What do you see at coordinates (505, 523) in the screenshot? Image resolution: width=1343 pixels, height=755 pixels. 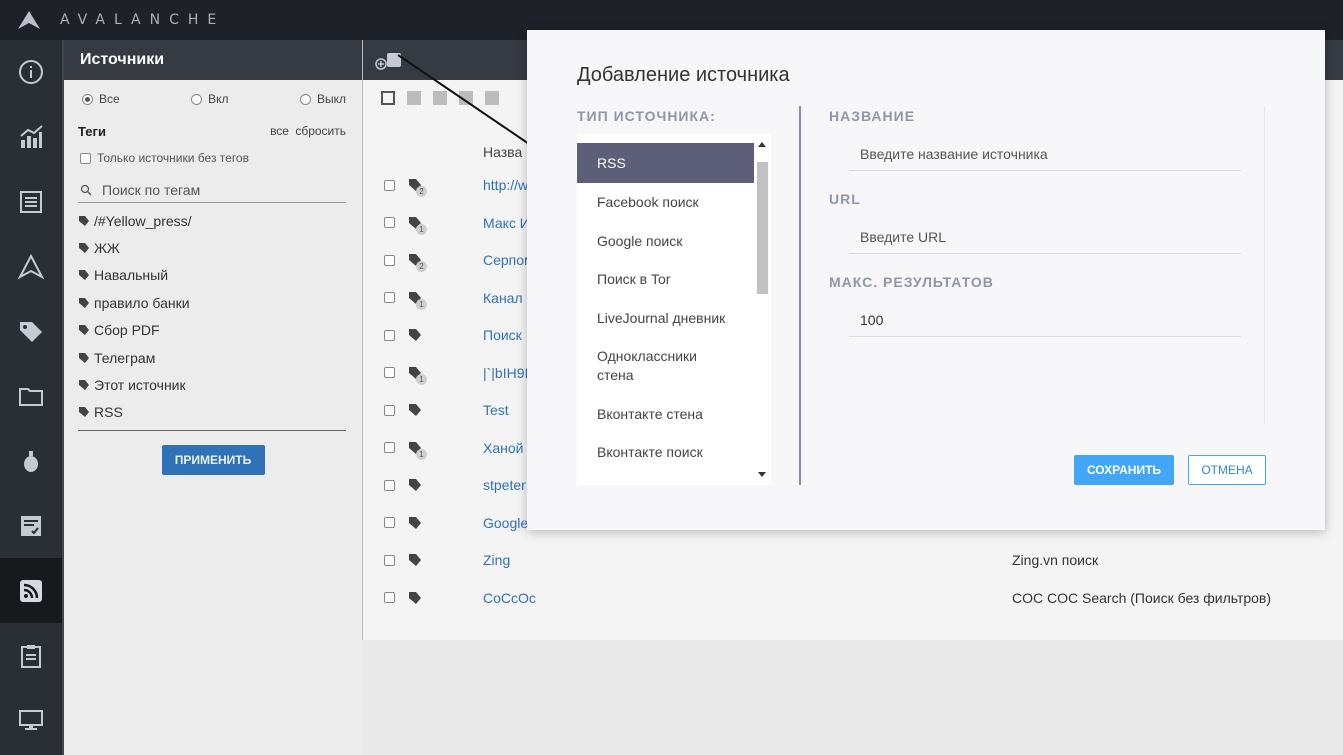 I see `source-name-link: Google` at bounding box center [505, 523].